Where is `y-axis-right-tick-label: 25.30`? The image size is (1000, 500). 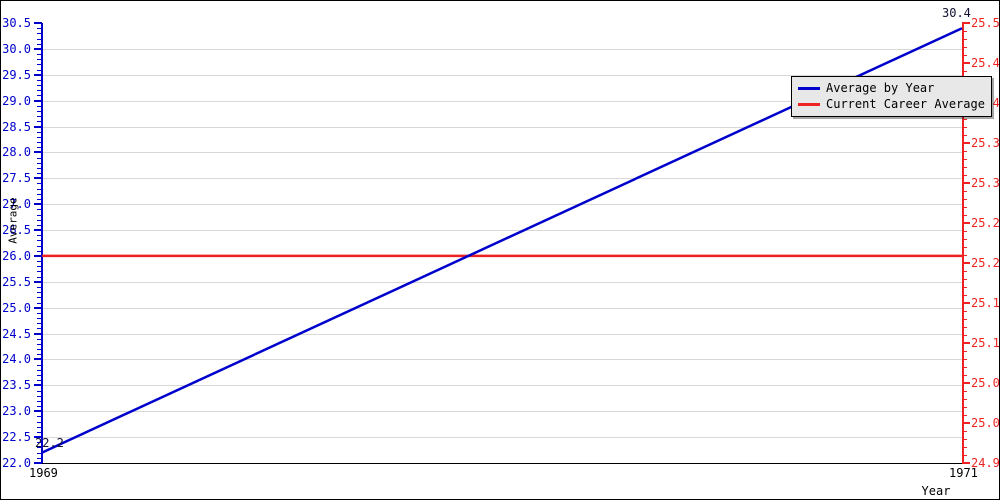
y-axis-right-tick-label: 25.30 is located at coordinates (985, 183).